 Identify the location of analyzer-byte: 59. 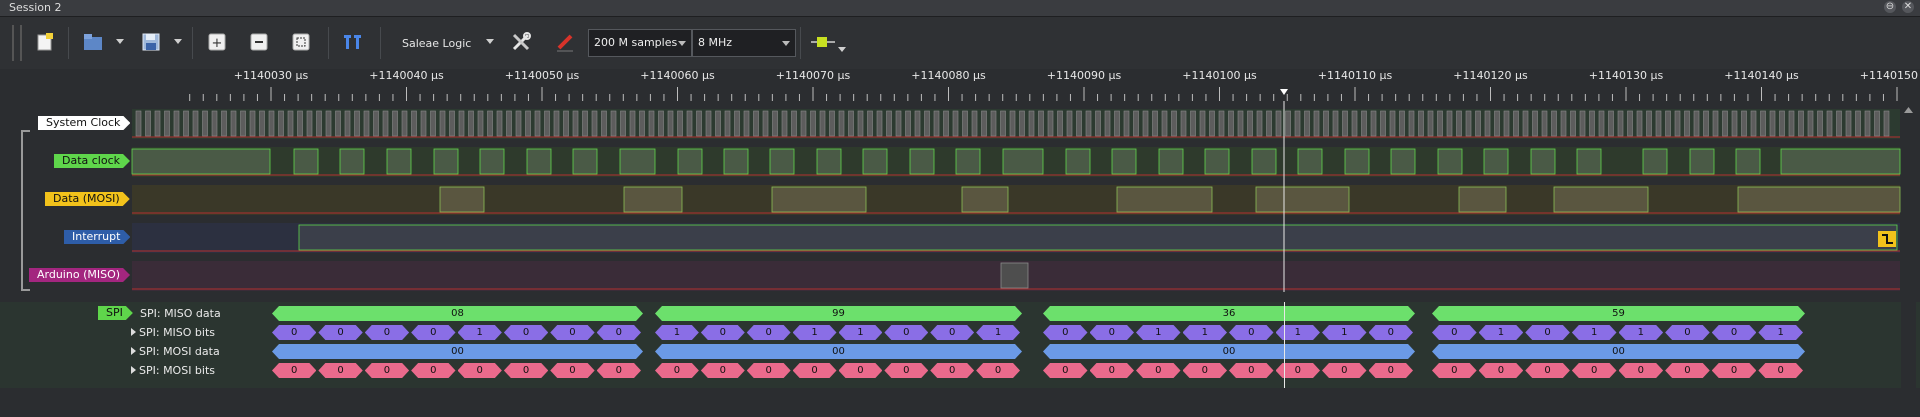
(1618, 313).